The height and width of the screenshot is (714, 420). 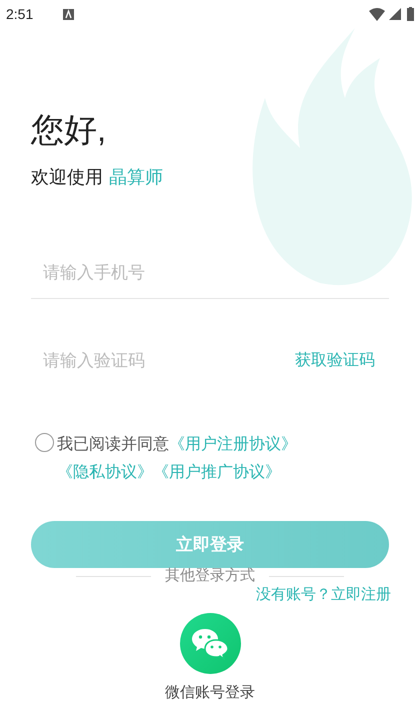 I want to click on app-name: 晶算师, so click(x=136, y=177).